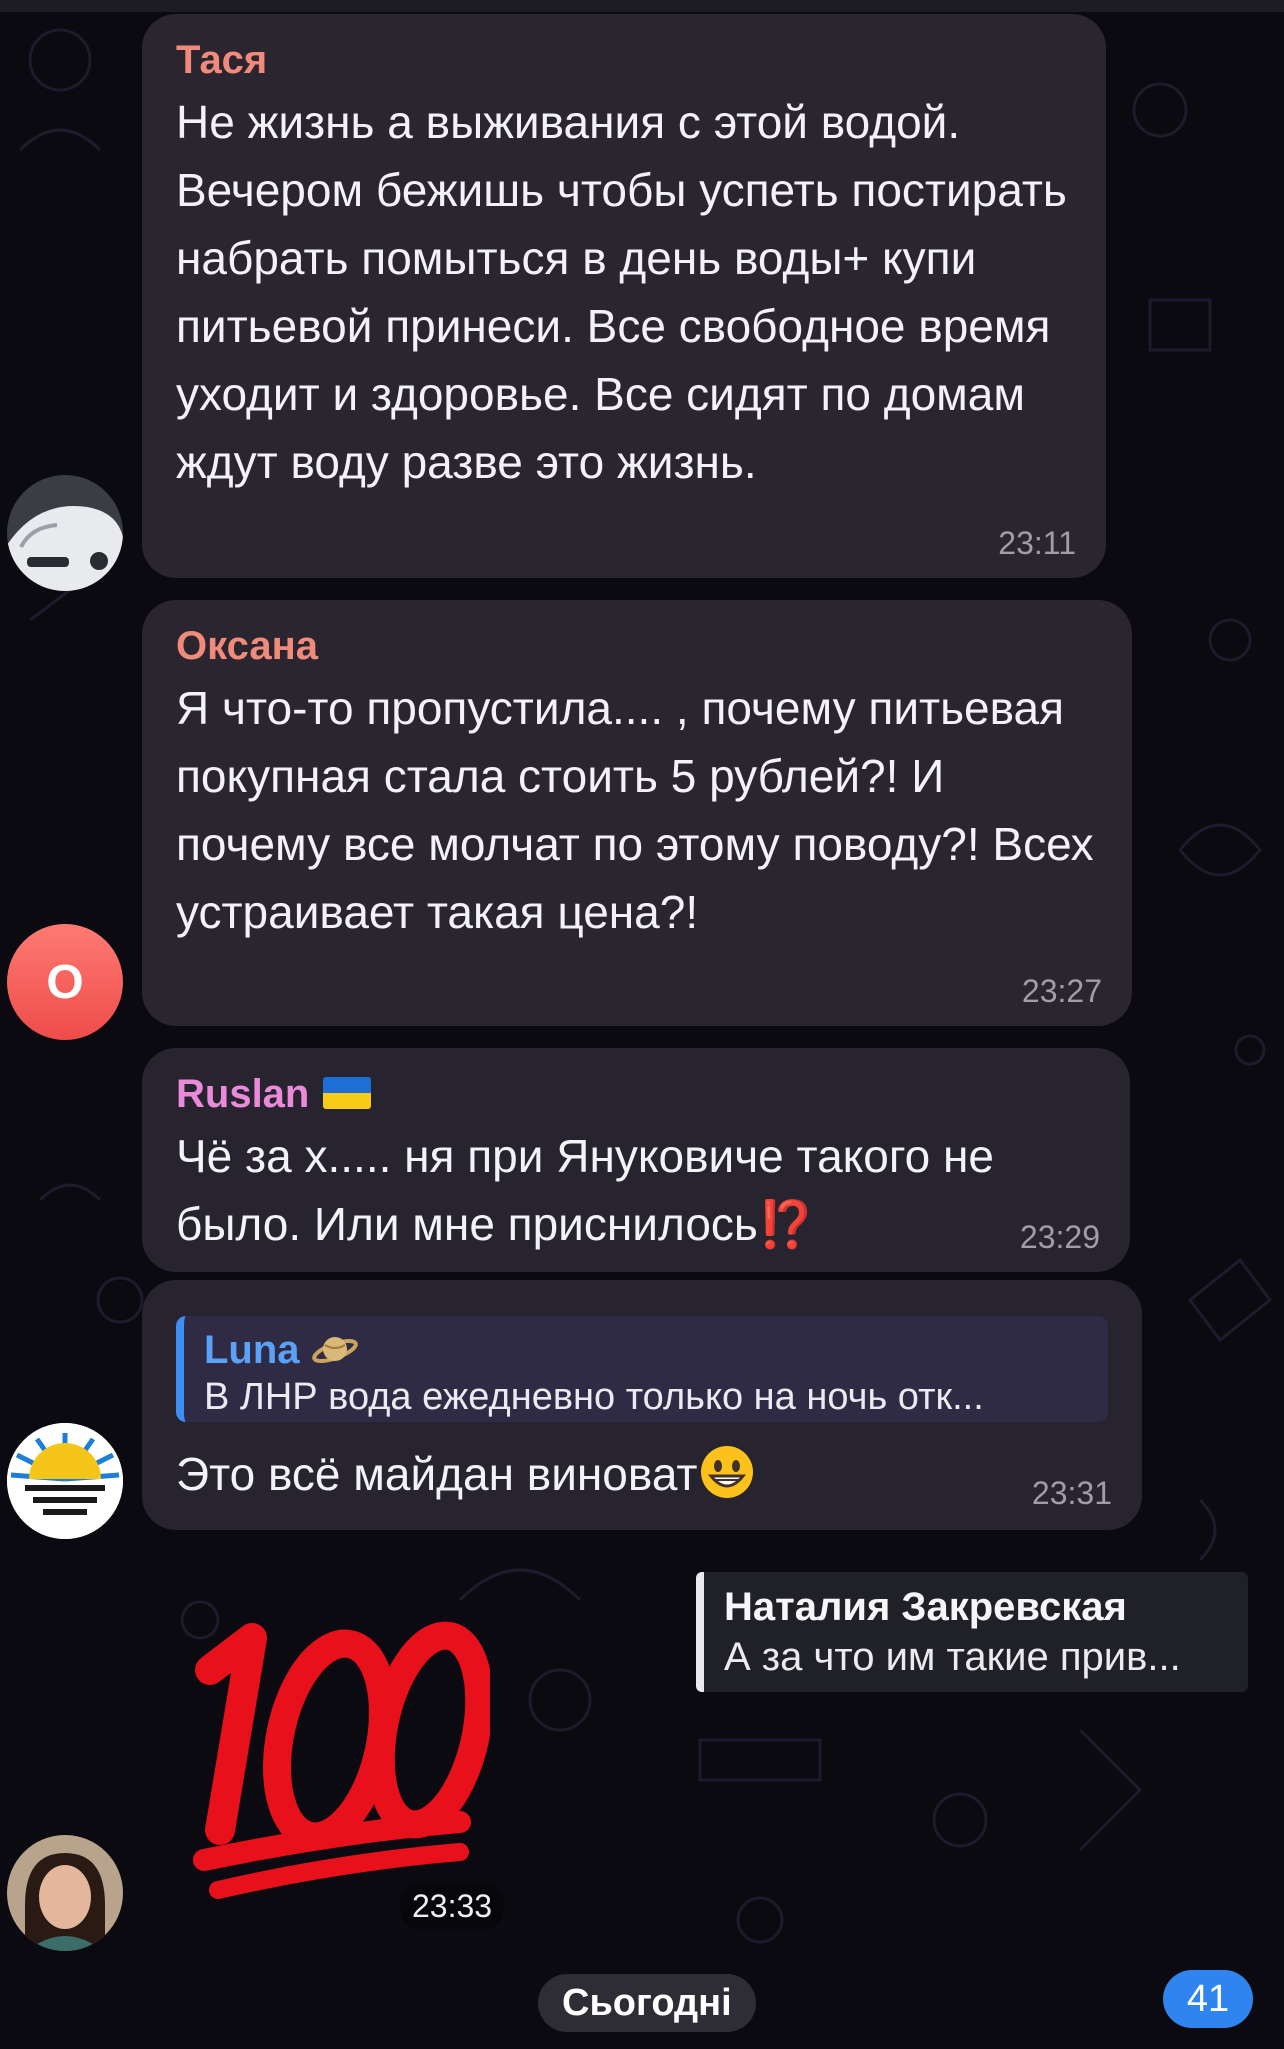 The height and width of the screenshot is (2049, 1284). I want to click on message-time: 23:33, so click(452, 1906).